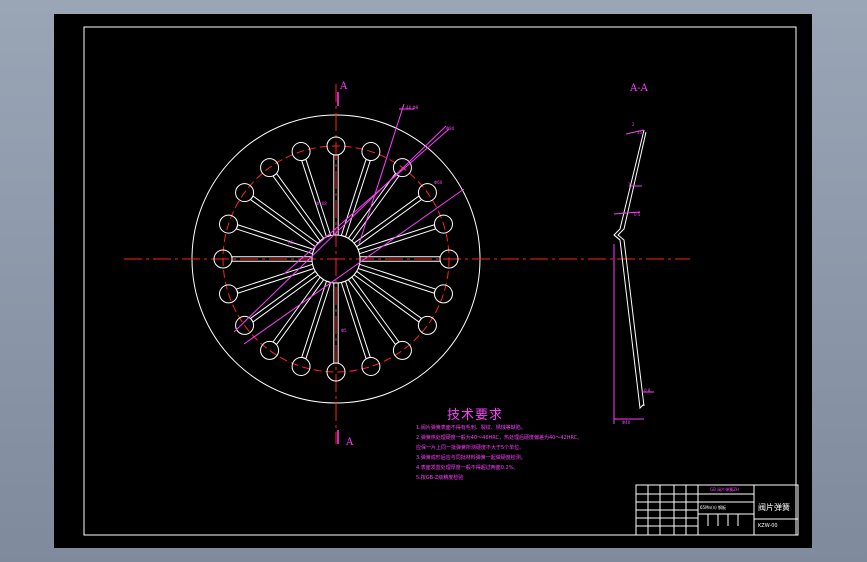  Describe the element at coordinates (639, 88) in the screenshot. I see `section-view-title: A-A` at that location.